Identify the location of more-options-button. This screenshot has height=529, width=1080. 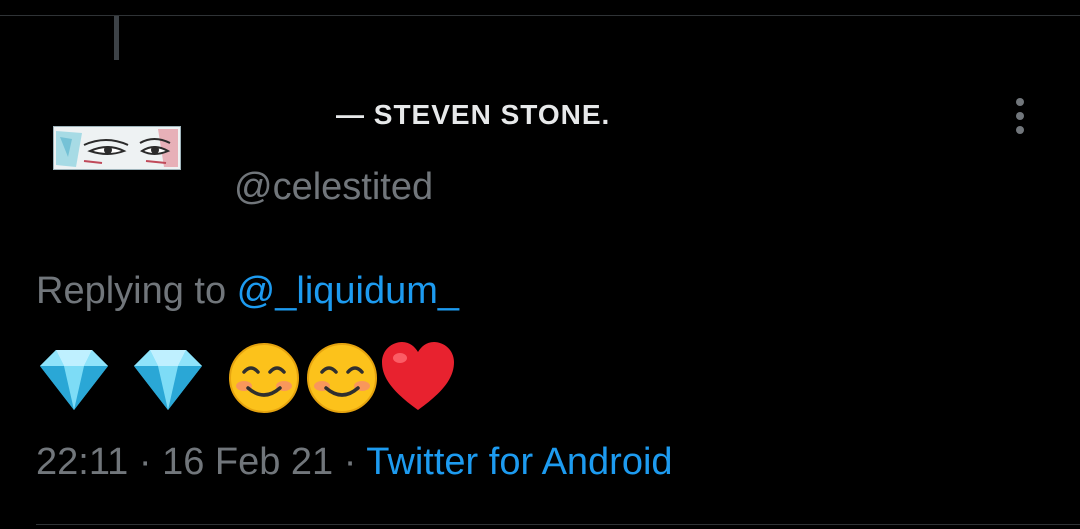
(1020, 116).